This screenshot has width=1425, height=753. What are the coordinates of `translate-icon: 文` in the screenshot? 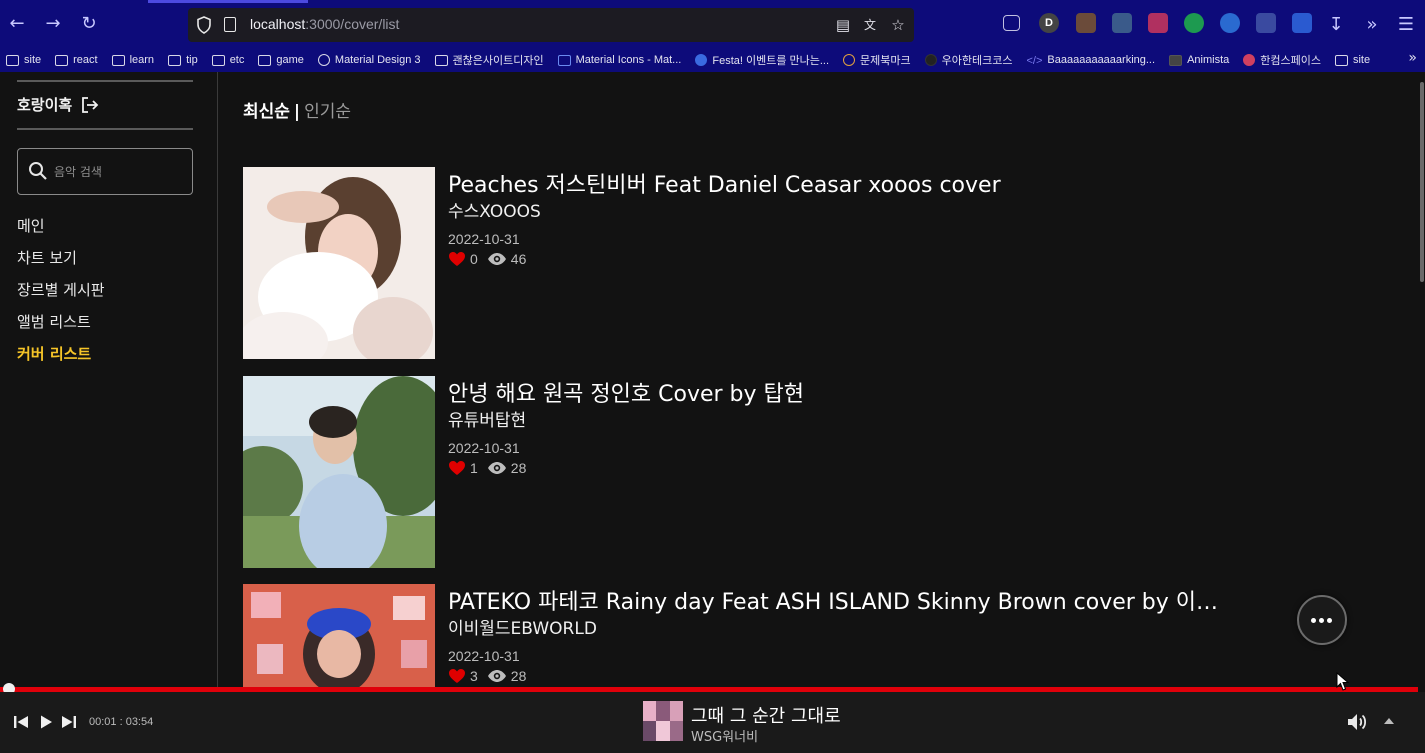 It's located at (870, 25).